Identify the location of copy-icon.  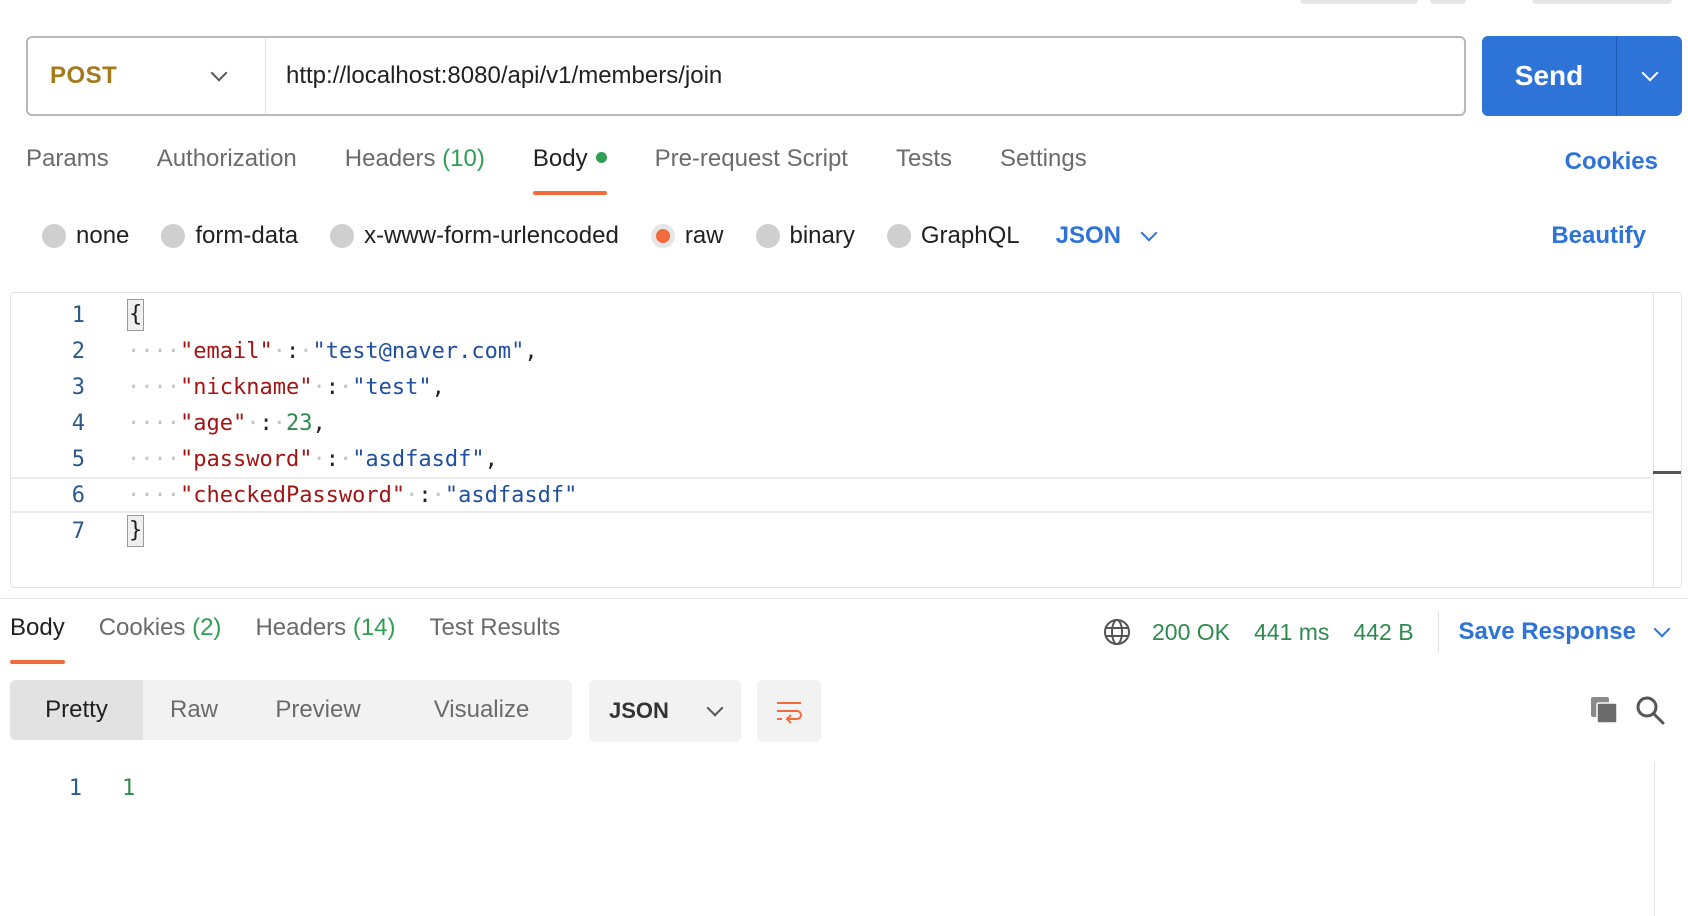
(1604, 710).